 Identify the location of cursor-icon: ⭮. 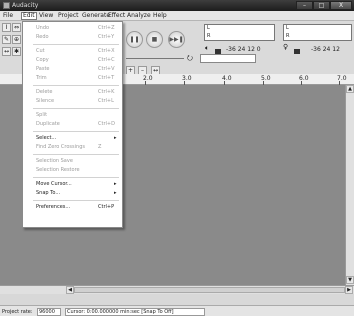
(190, 58).